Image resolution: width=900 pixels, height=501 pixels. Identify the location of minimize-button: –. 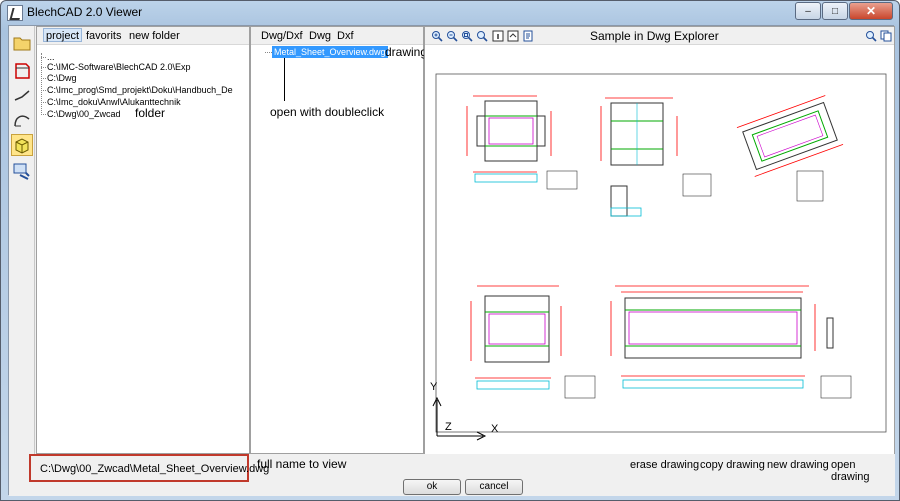
(808, 11).